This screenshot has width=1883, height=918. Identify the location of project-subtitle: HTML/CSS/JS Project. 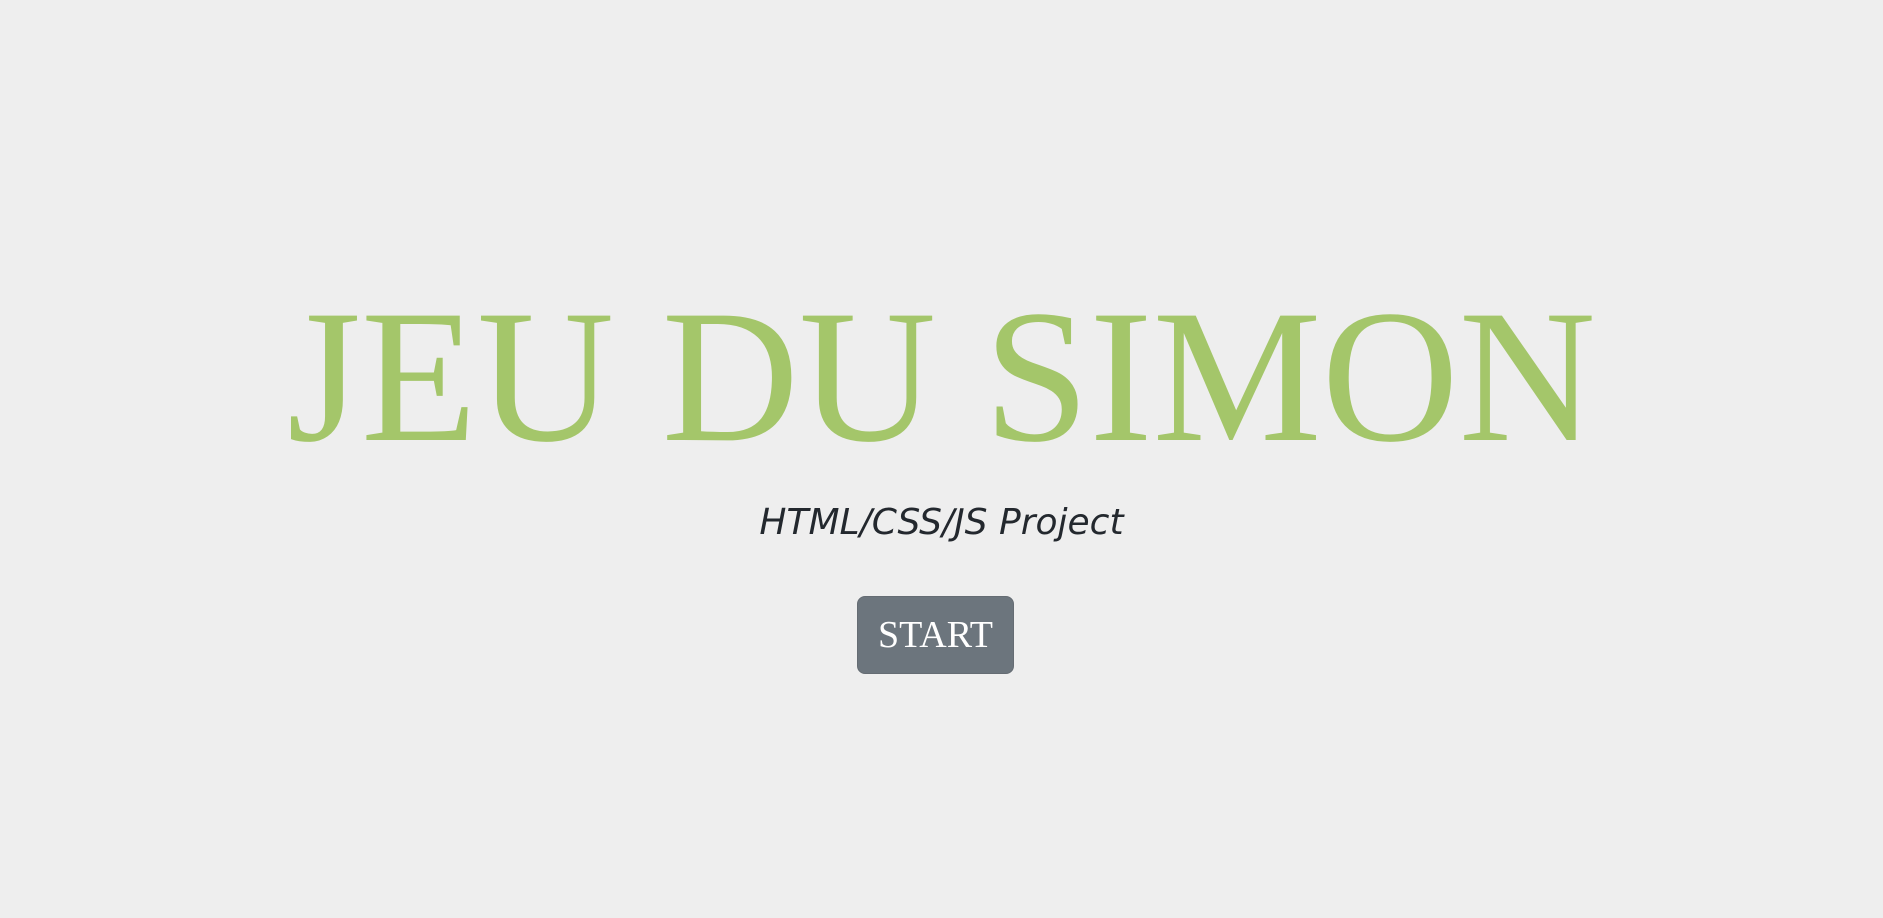
(941, 522).